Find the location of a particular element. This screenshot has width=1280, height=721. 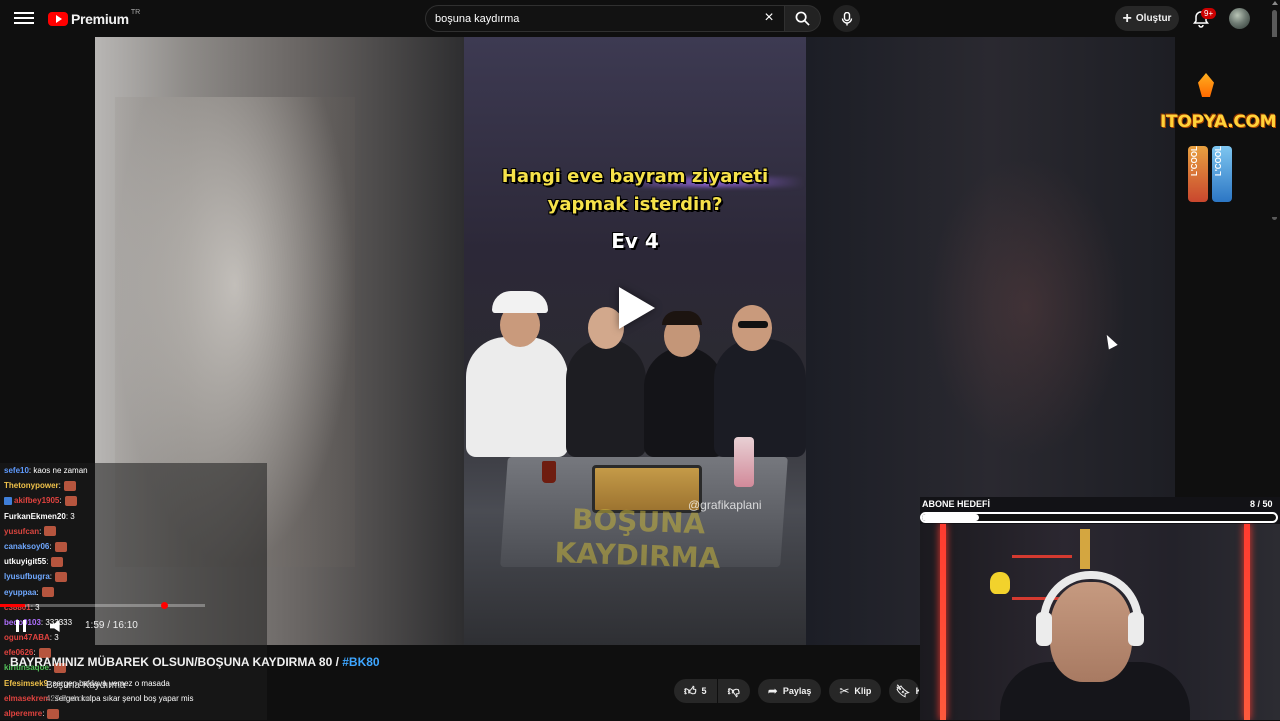

notification-badge: 9+ is located at coordinates (1209, 13).